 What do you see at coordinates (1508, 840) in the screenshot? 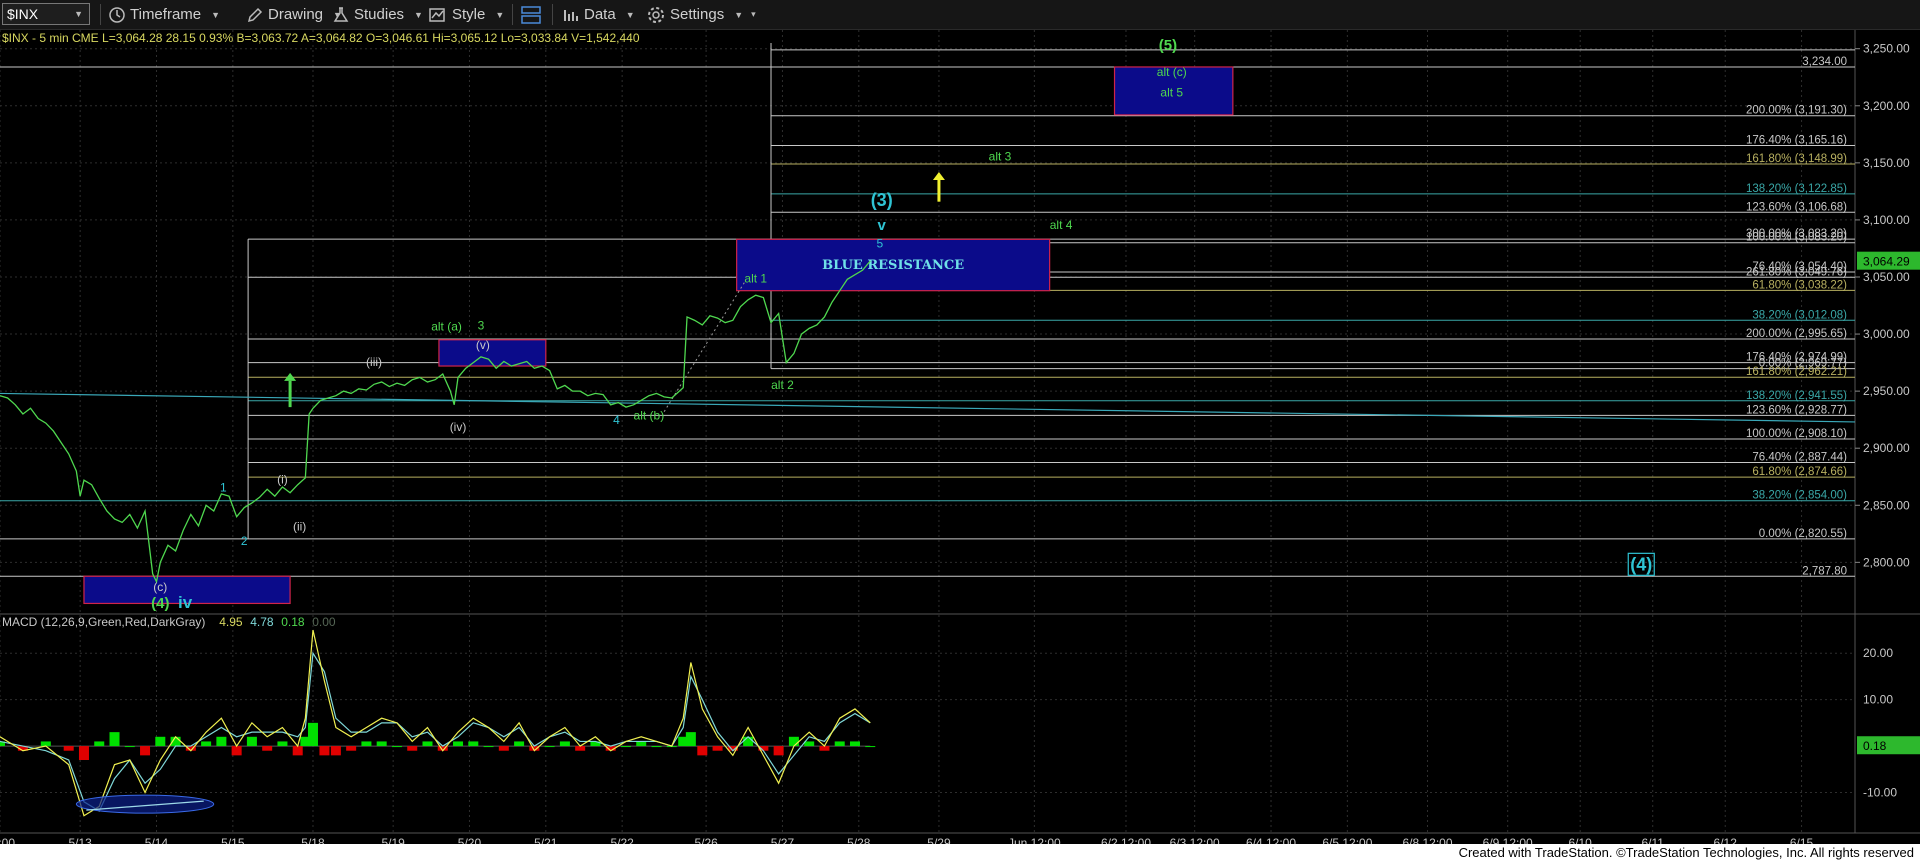
I see `x-tick-label: 6/9 12:00` at bounding box center [1508, 840].